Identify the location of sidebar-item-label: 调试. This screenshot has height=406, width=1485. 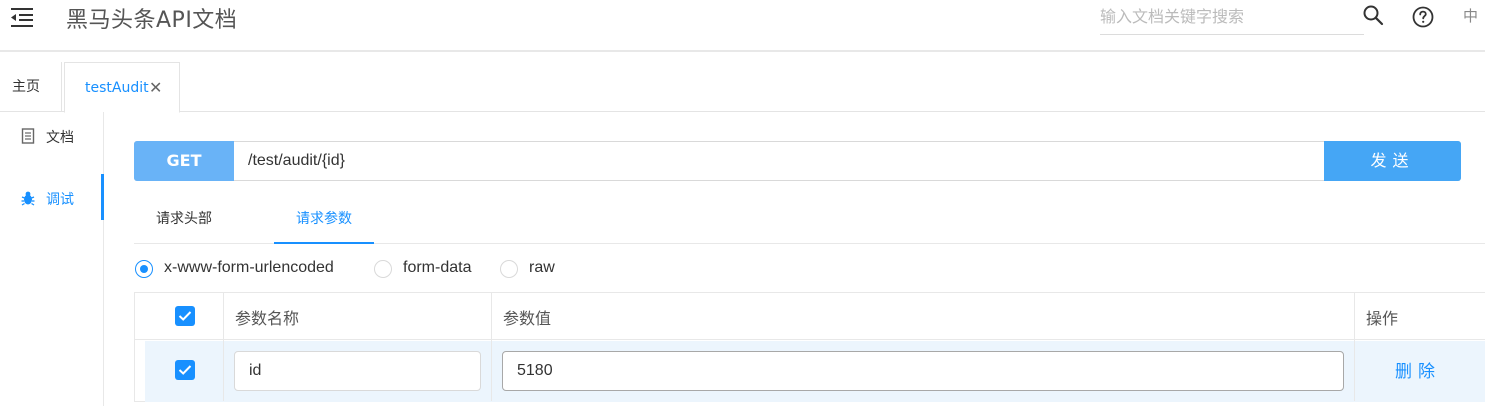
(60, 200).